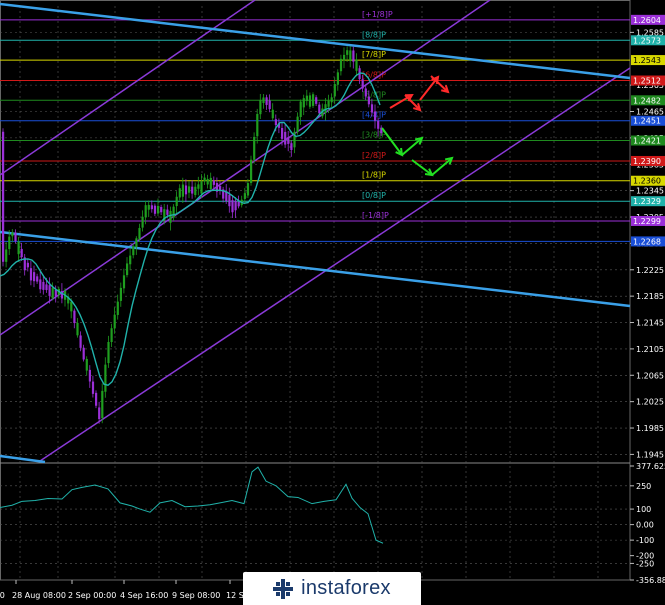  I want to click on price-tag-label: 1.2482, so click(647, 100).